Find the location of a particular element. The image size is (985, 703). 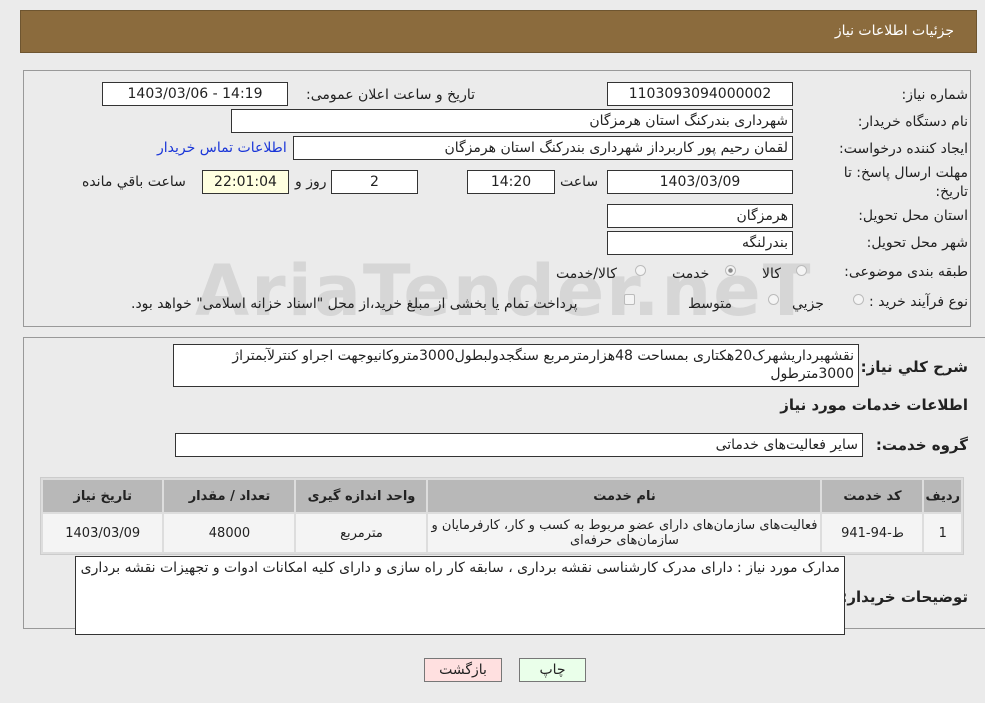

cell-date: 1403/03/09 is located at coordinates (103, 533).